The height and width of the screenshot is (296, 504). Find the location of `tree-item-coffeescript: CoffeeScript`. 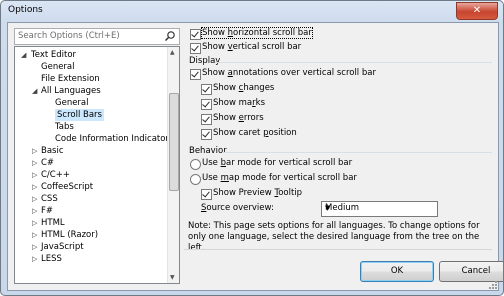

tree-item-coffeescript: CoffeeScript is located at coordinates (67, 187).